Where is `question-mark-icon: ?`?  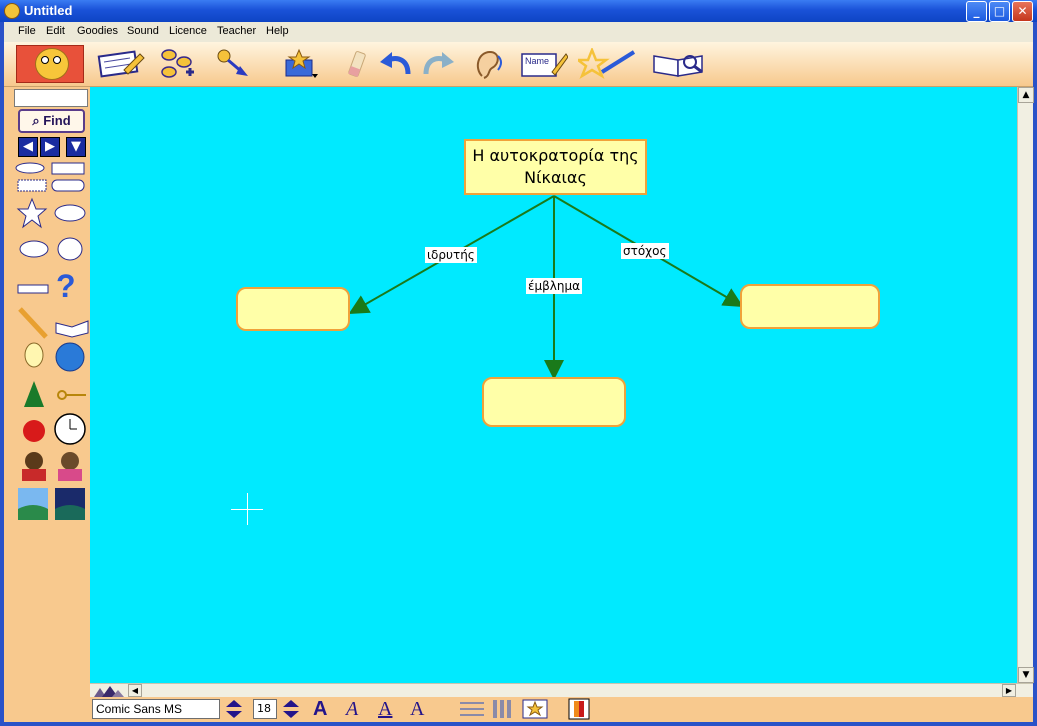
question-mark-icon: ? is located at coordinates (66, 286).